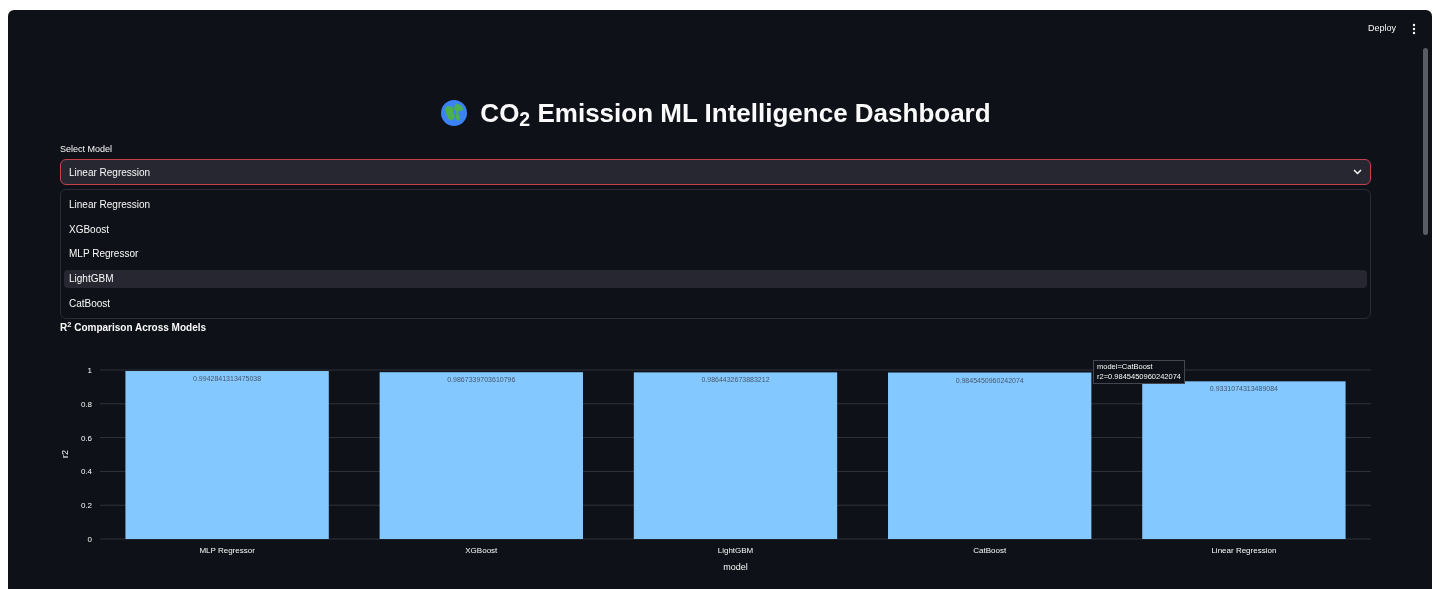 The width and height of the screenshot is (1440, 589). What do you see at coordinates (86, 472) in the screenshot?
I see `y-tick-label: 0.4` at bounding box center [86, 472].